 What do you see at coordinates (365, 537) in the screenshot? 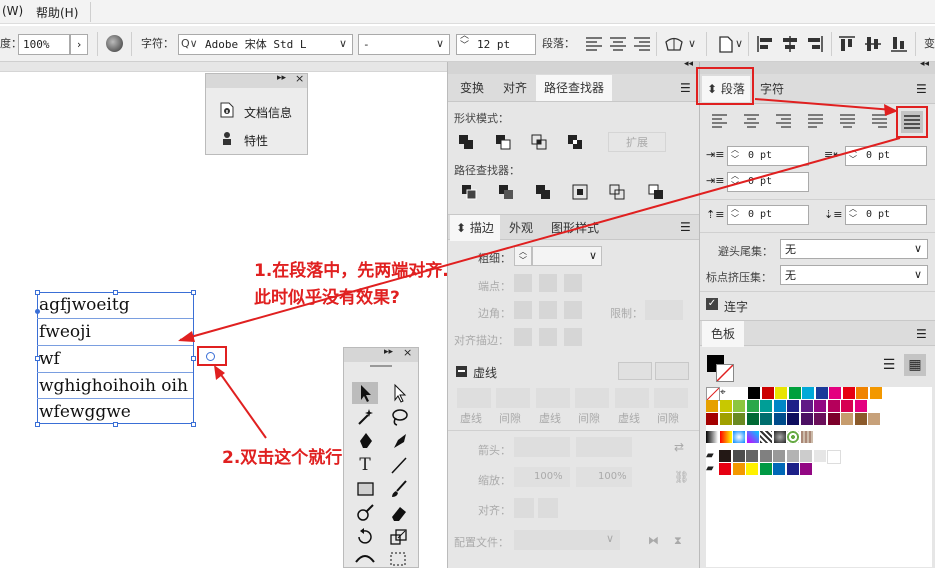
I see `rotate-tool-icon` at bounding box center [365, 537].